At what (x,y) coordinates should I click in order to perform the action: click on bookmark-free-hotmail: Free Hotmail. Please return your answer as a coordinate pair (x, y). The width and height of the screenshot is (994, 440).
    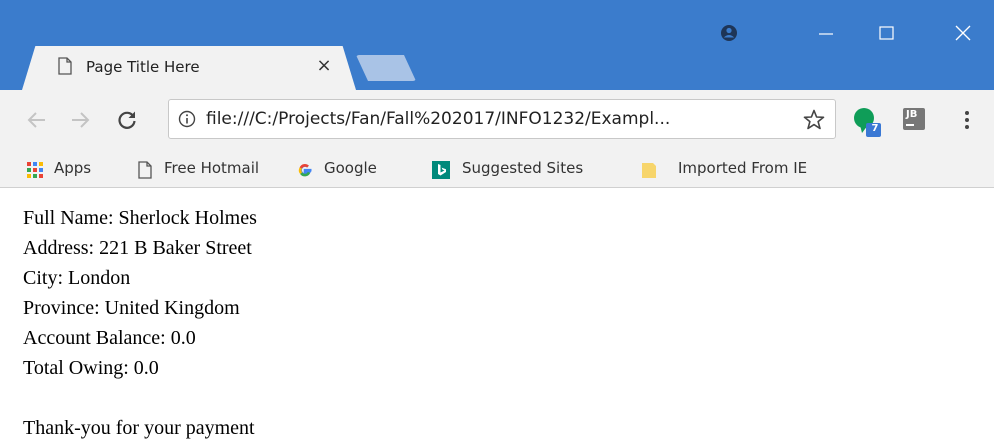
    Looking at the image, I should click on (211, 168).